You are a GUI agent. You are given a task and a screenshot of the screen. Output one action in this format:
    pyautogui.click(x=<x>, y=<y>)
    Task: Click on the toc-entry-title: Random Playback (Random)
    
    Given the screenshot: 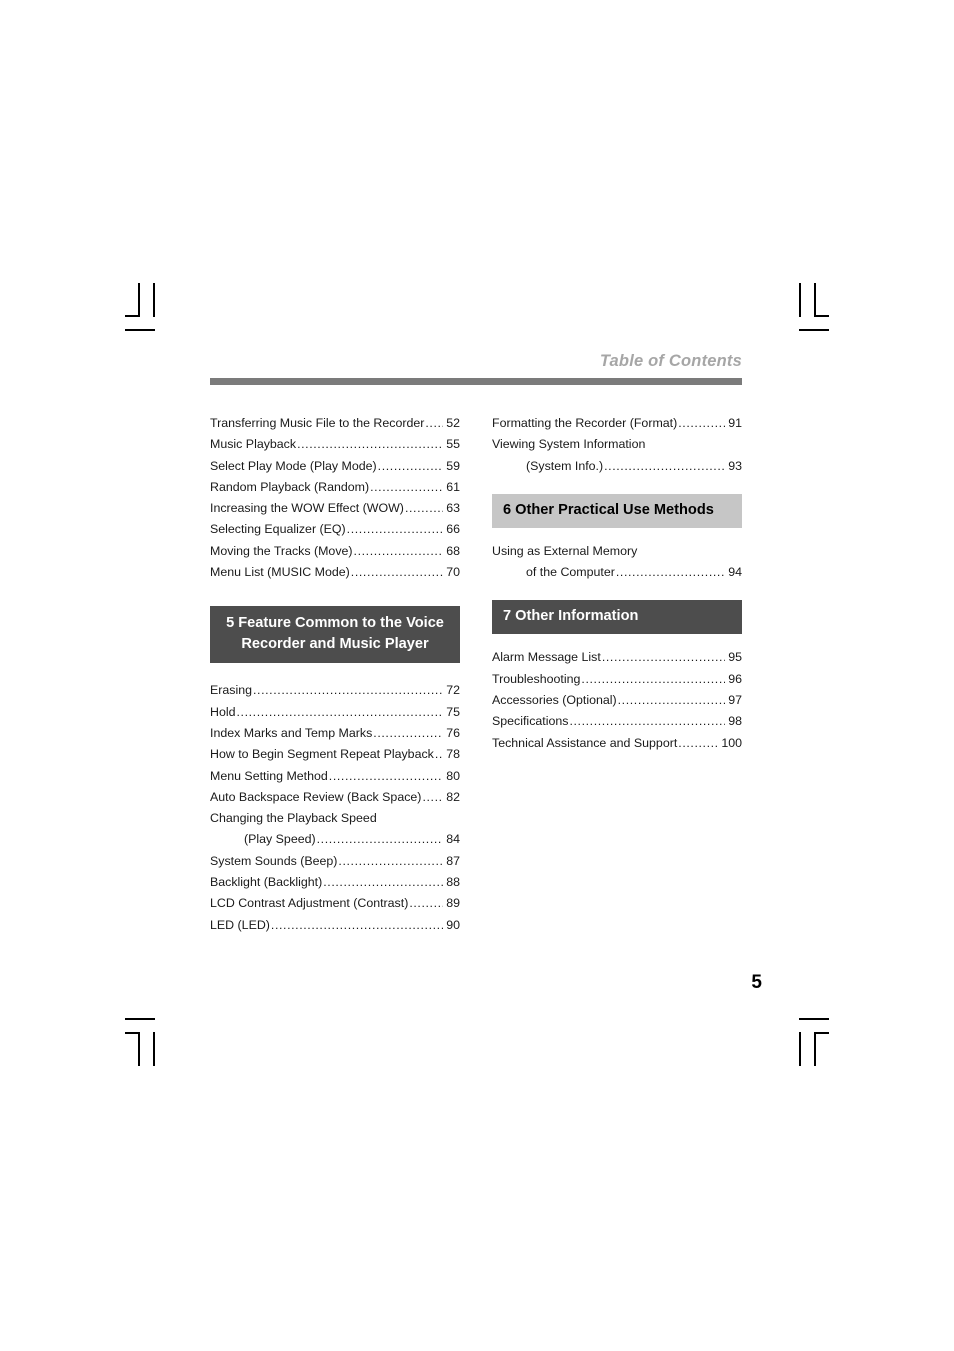 What is the action you would take?
    pyautogui.click(x=290, y=486)
    